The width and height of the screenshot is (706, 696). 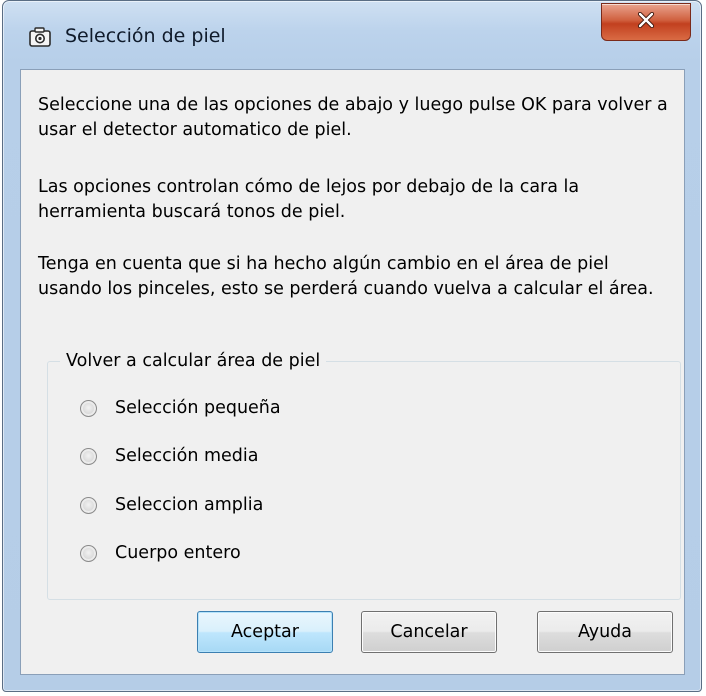 I want to click on radio-medium-selection: Selección media, so click(x=169, y=456).